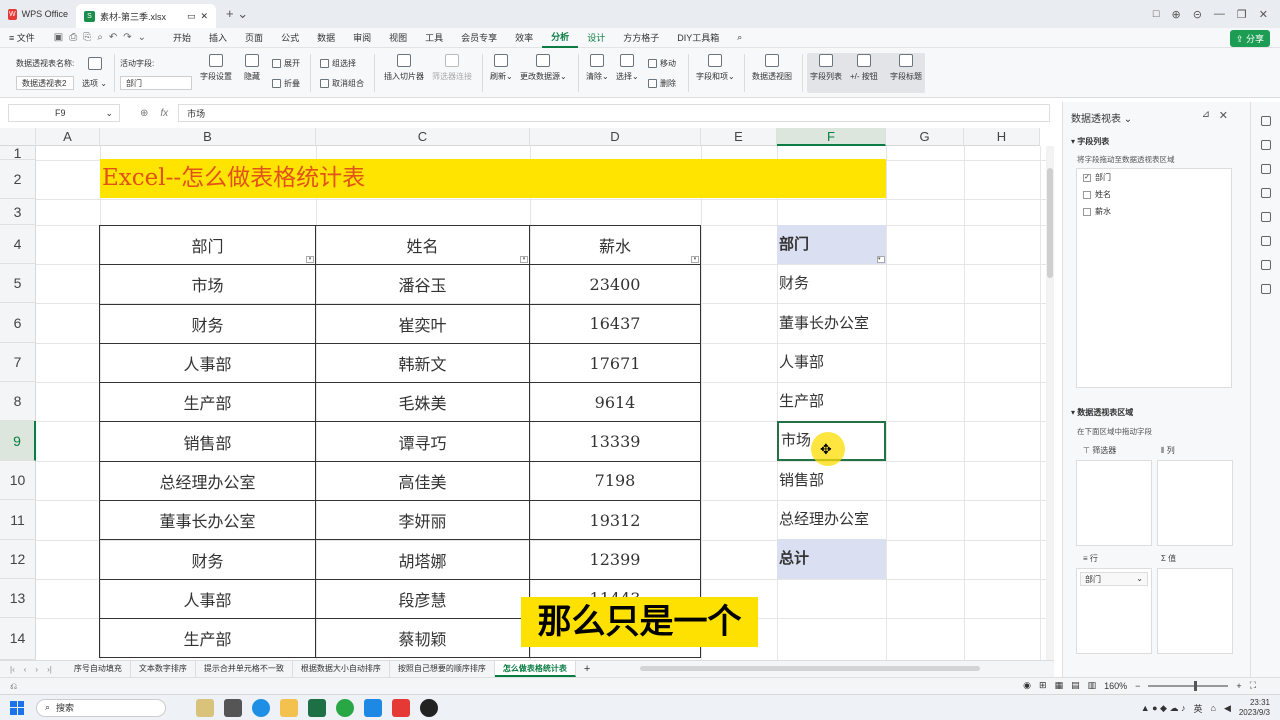  What do you see at coordinates (1050, 223) in the screenshot?
I see `scroll-thumb` at bounding box center [1050, 223].